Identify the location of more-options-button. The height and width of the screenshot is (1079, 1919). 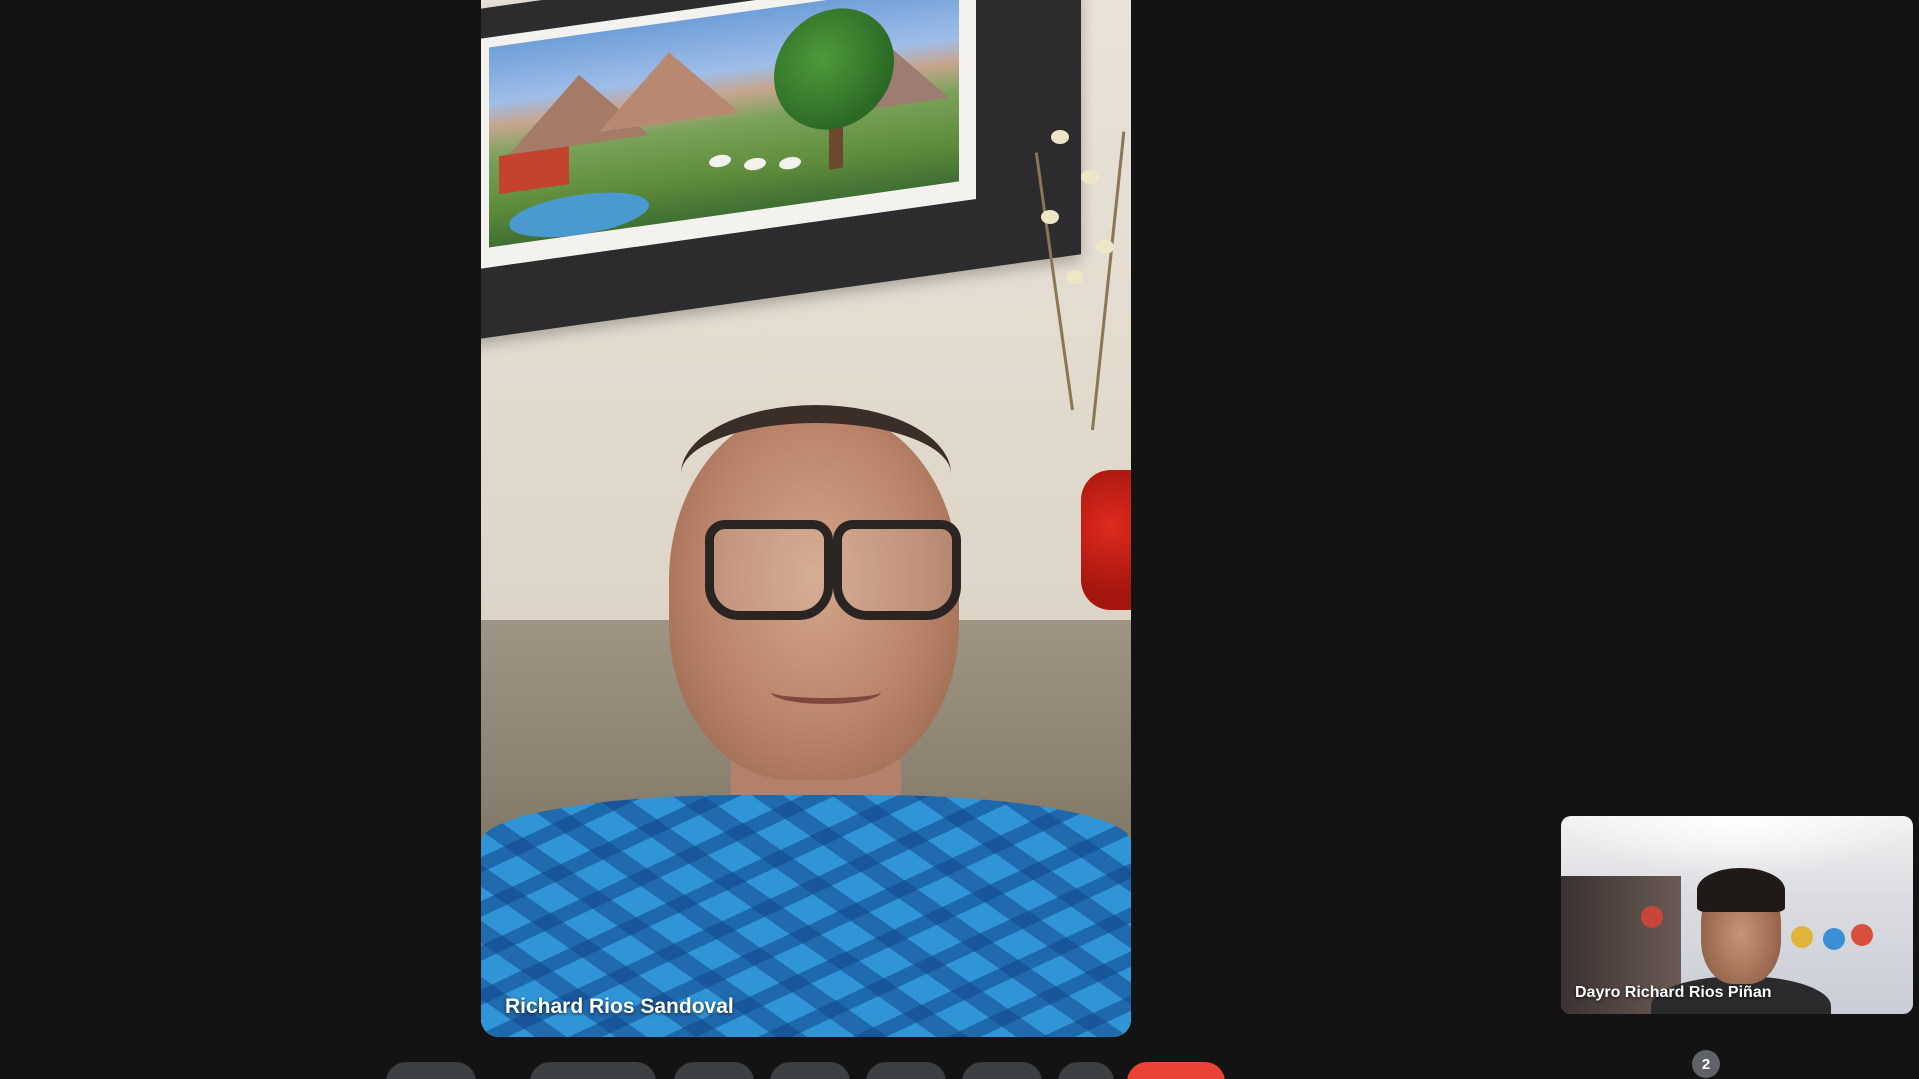
(1086, 1070).